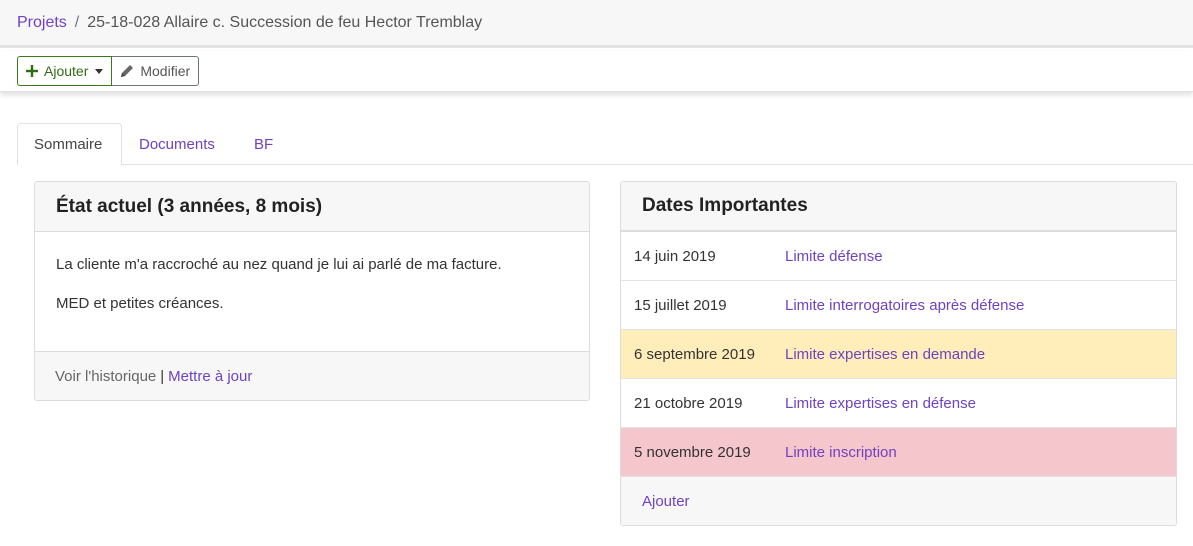  What do you see at coordinates (885, 354) in the screenshot?
I see `deadline-link: Limite expertises en demande` at bounding box center [885, 354].